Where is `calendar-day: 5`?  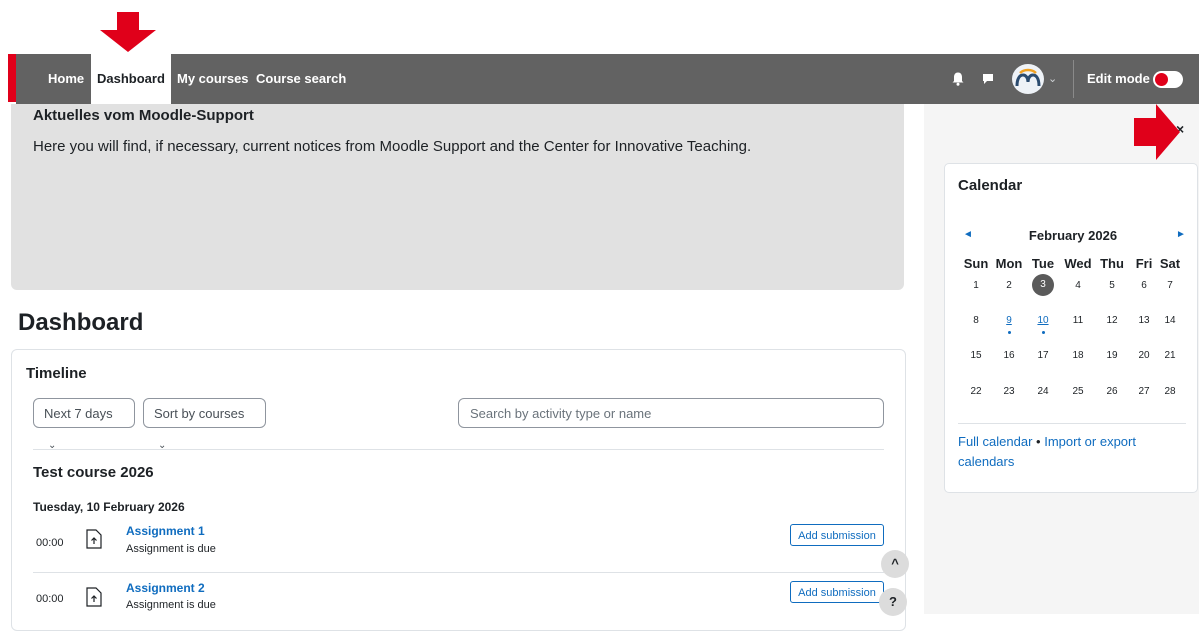 calendar-day: 5 is located at coordinates (1112, 285).